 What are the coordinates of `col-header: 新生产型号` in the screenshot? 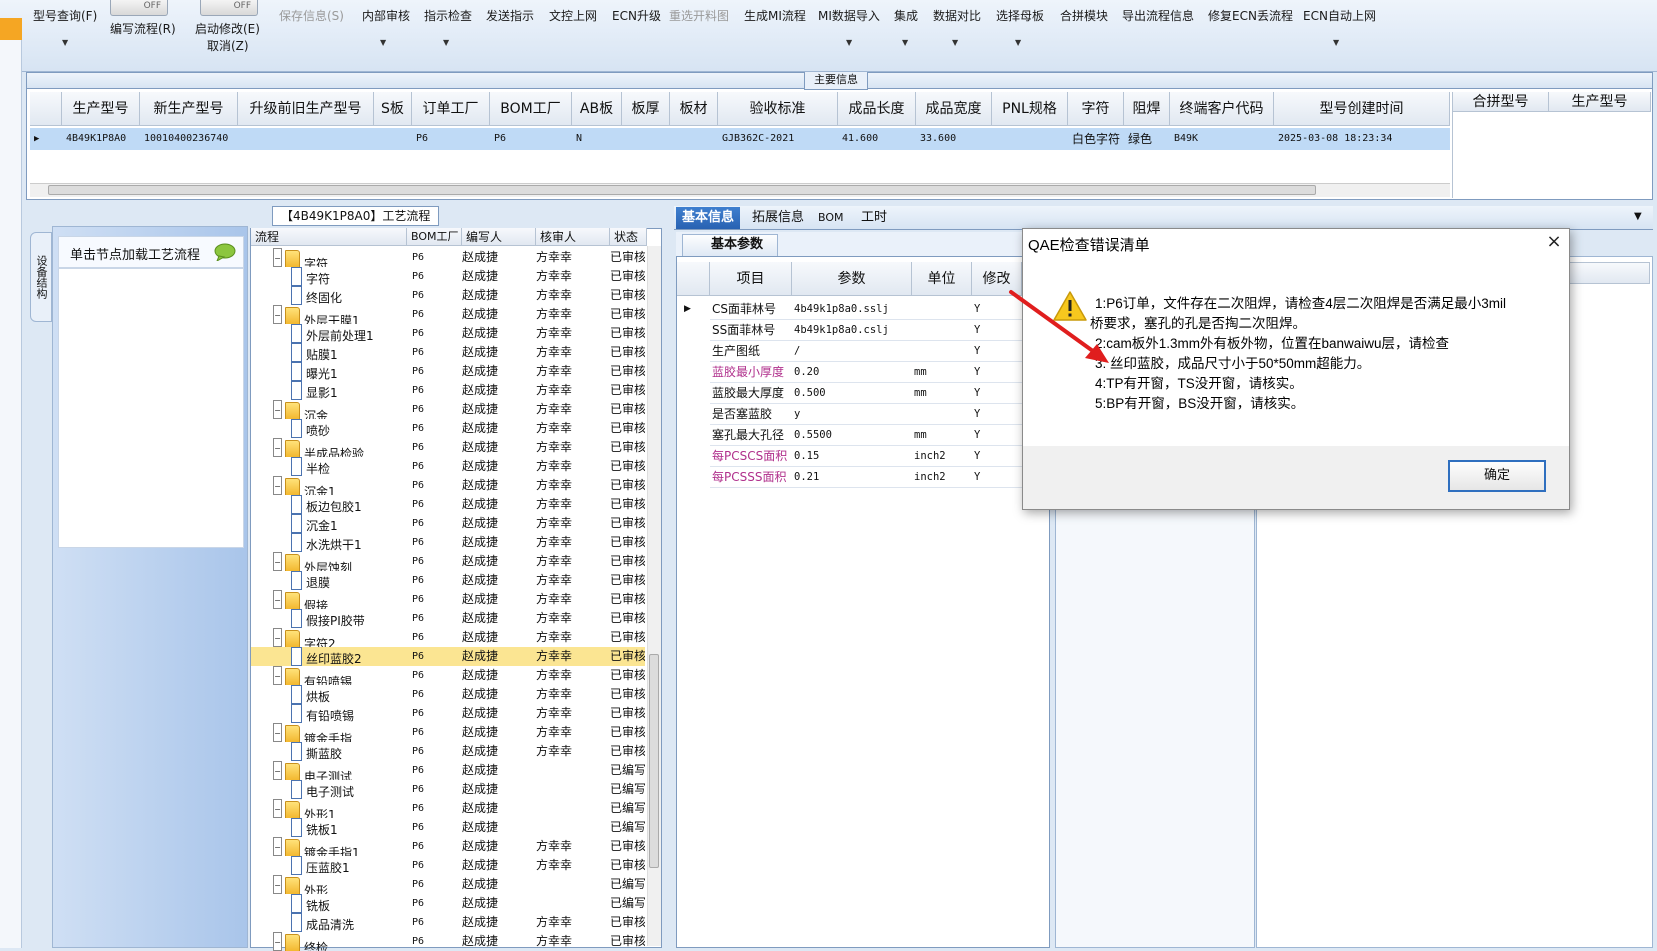 It's located at (189, 109).